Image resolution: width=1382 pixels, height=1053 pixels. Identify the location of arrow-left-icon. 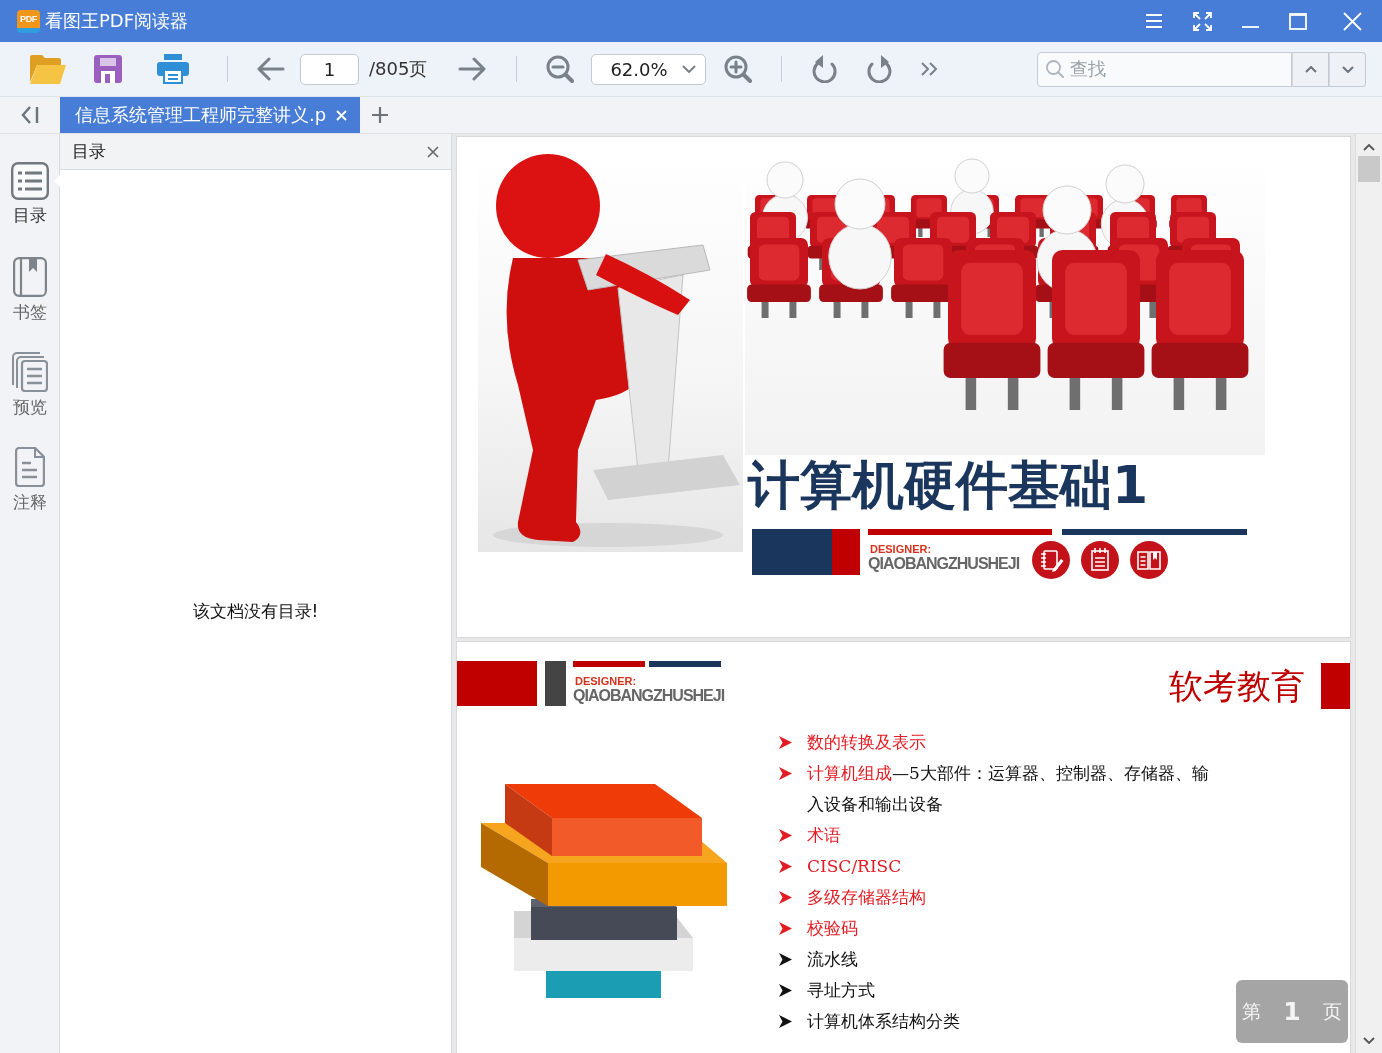
(271, 69).